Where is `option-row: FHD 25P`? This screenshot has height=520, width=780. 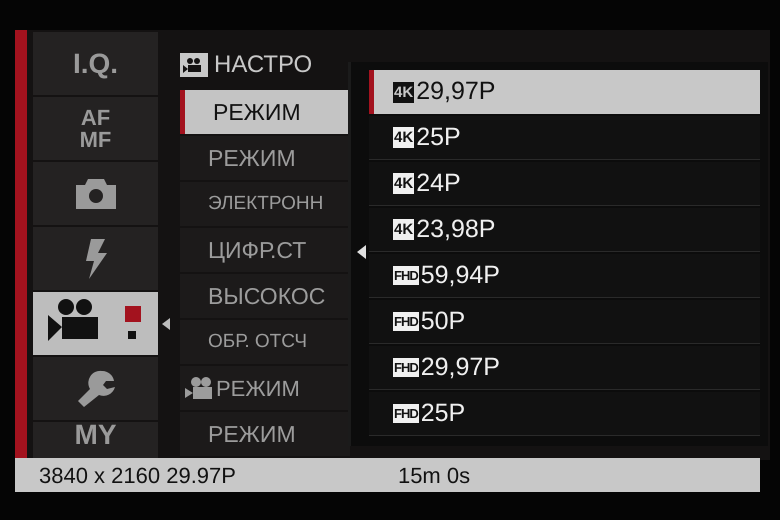 option-row: FHD 25P is located at coordinates (564, 414).